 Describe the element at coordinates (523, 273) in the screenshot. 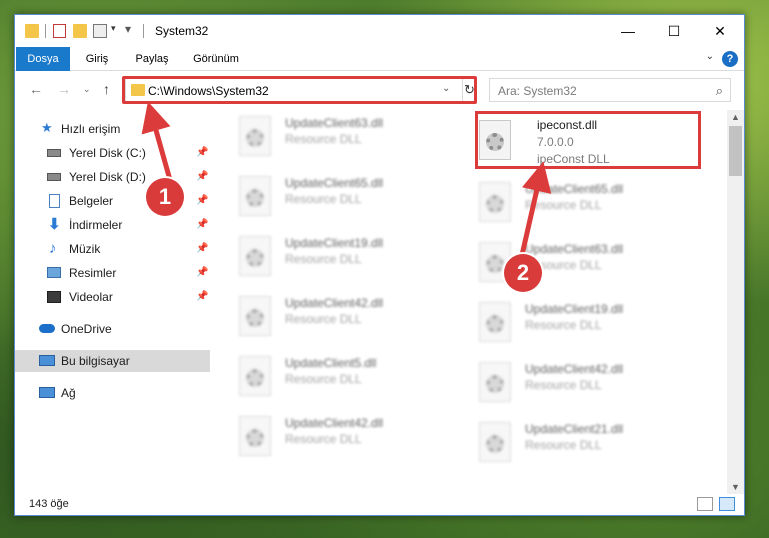

I see `step-badge-2: 2` at that location.